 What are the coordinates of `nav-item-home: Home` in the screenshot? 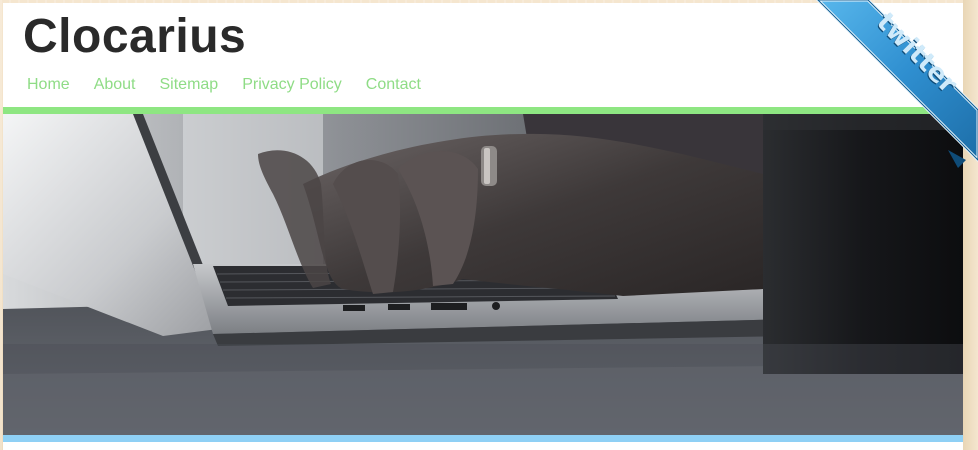 It's located at (48, 85).